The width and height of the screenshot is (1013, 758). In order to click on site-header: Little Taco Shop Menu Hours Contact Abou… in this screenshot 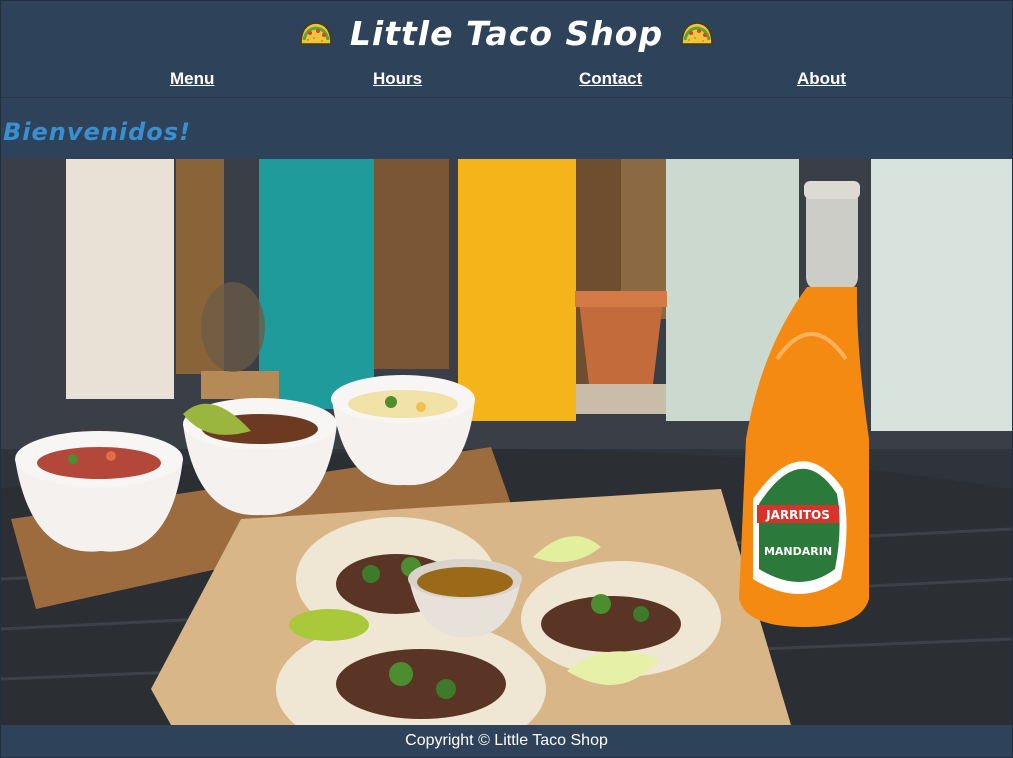, I will do `click(506, 49)`.